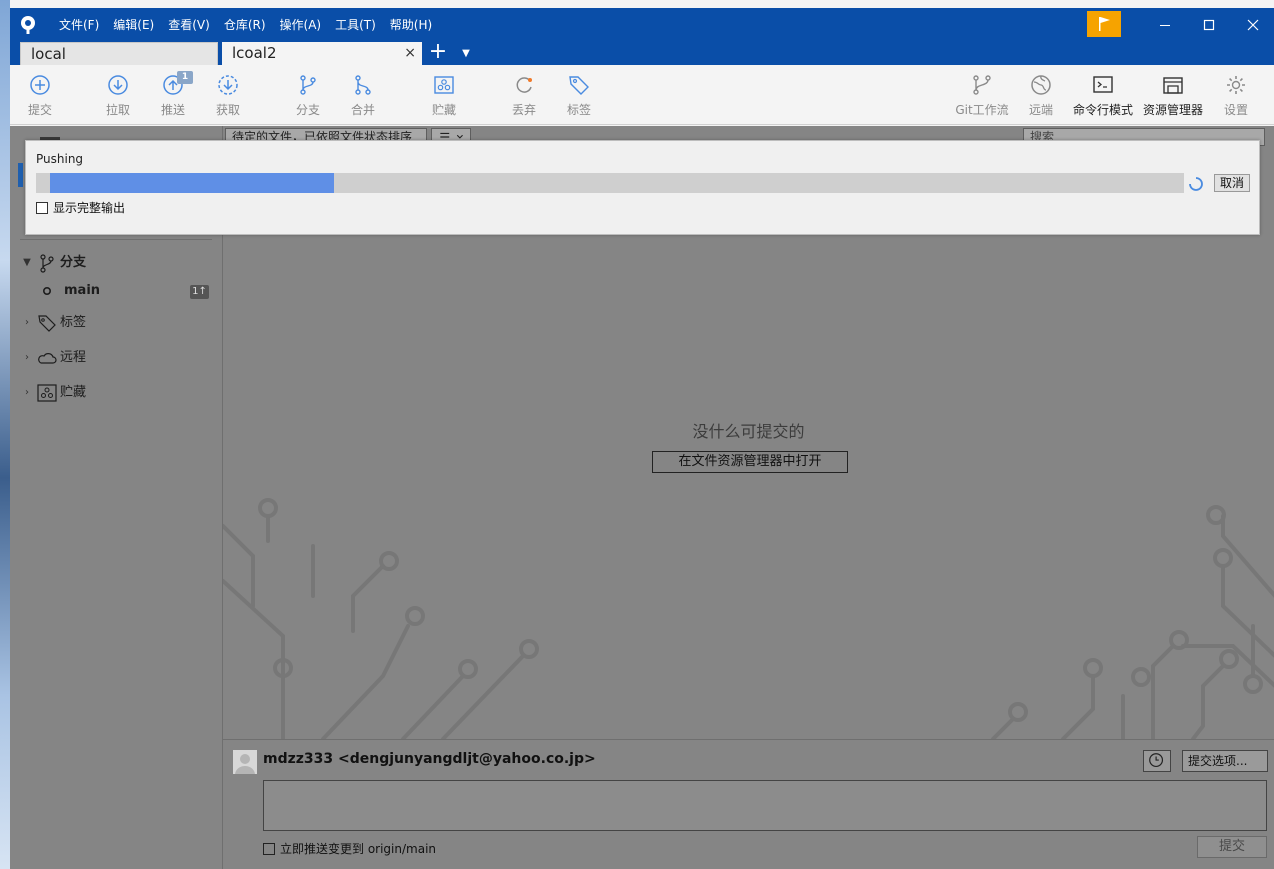  What do you see at coordinates (228, 85) in the screenshot?
I see `arrow-down-dashed-circle-icon` at bounding box center [228, 85].